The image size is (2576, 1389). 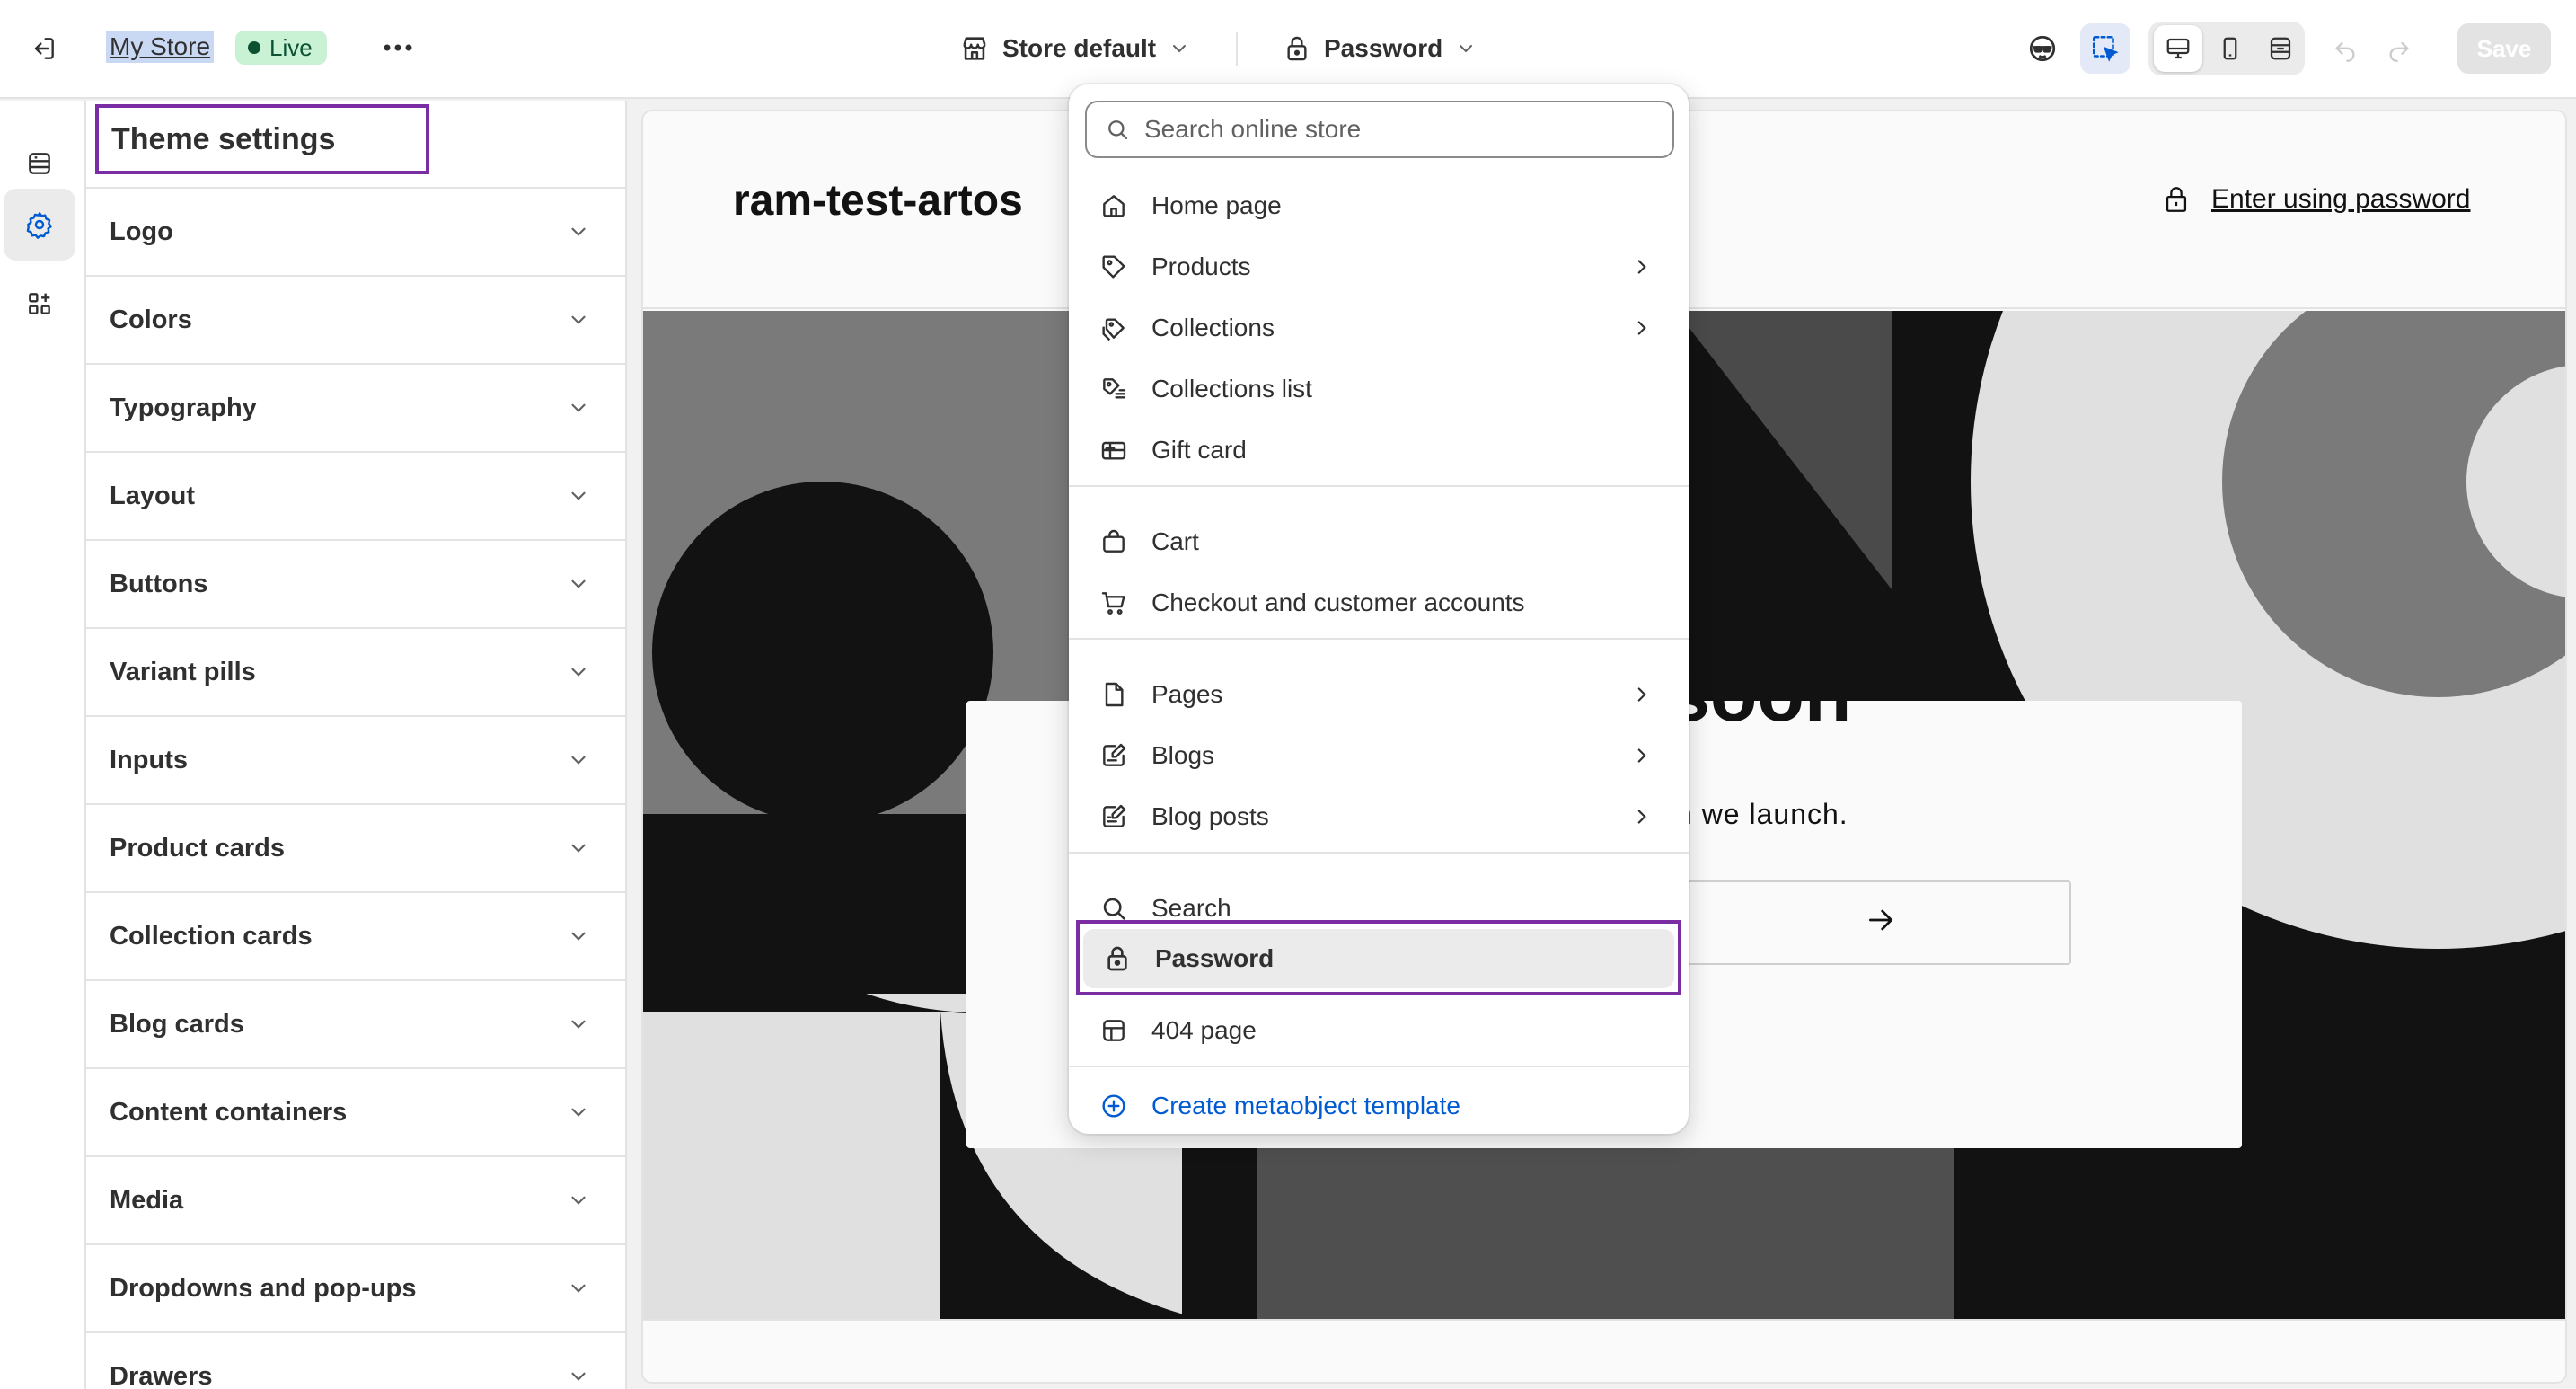 What do you see at coordinates (1210, 816) in the screenshot?
I see `dropdown-item-label: Blog posts` at bounding box center [1210, 816].